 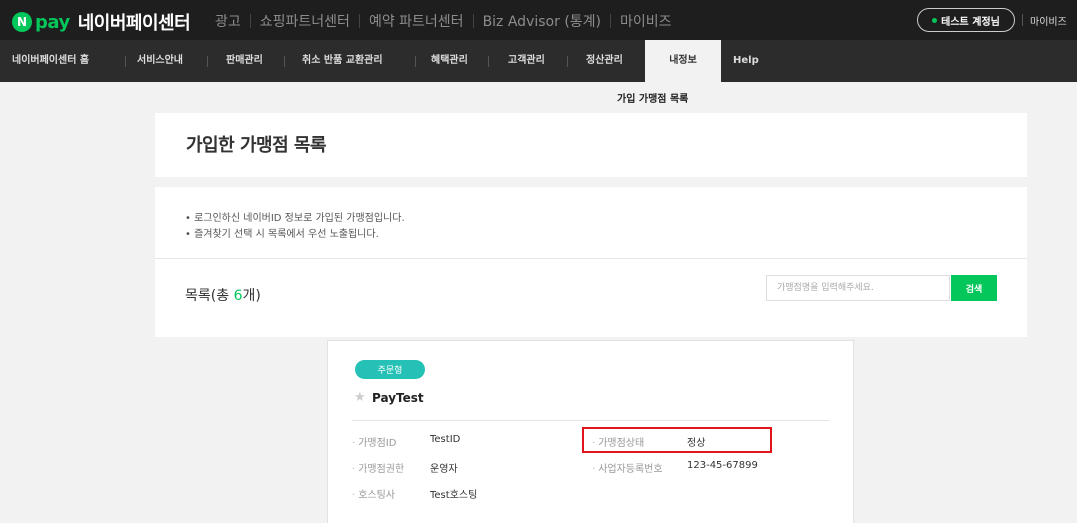 What do you see at coordinates (970, 22) in the screenshot?
I see `account-button-label: 테스트 계정님` at bounding box center [970, 22].